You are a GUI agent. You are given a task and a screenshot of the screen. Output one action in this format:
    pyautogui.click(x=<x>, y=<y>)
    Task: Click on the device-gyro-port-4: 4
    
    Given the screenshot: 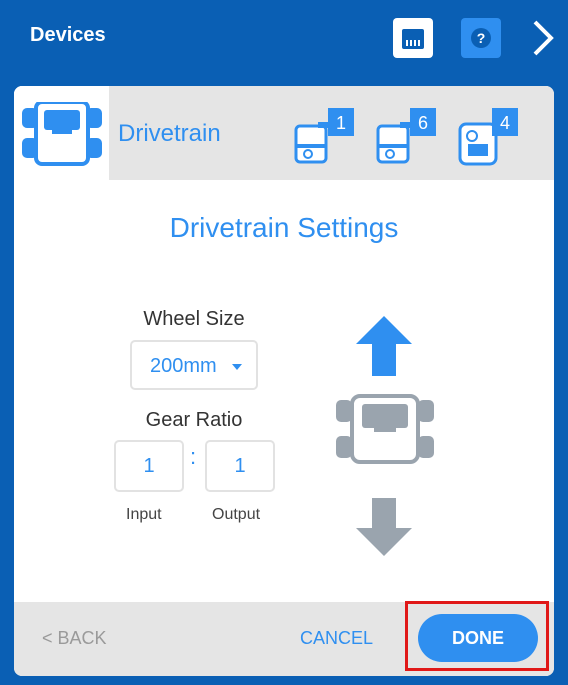 What is the action you would take?
    pyautogui.click(x=489, y=136)
    